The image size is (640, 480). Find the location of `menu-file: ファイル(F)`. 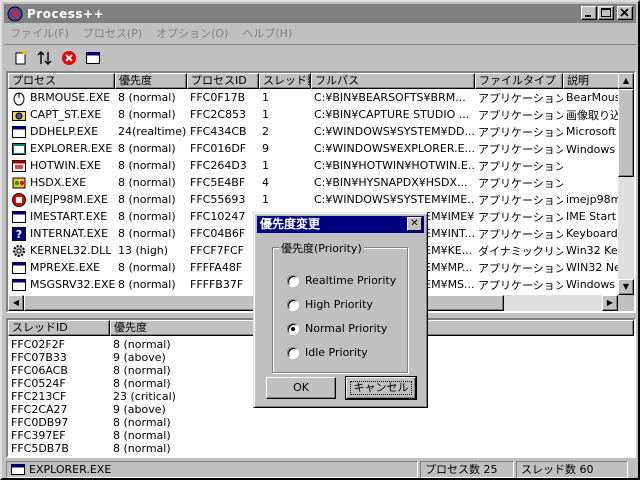

menu-file: ファイル(F) is located at coordinates (39, 33).